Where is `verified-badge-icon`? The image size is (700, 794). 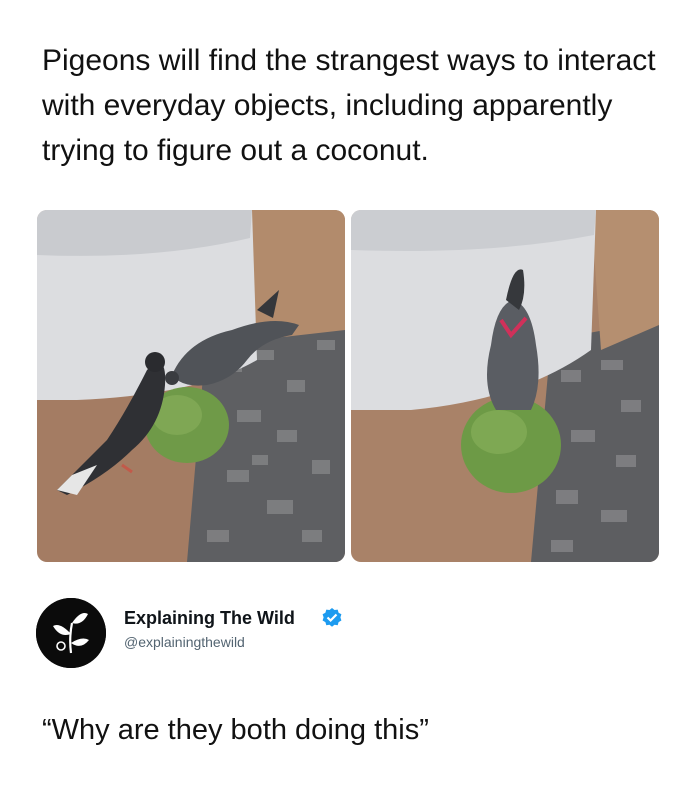
verified-badge-icon is located at coordinates (332, 617).